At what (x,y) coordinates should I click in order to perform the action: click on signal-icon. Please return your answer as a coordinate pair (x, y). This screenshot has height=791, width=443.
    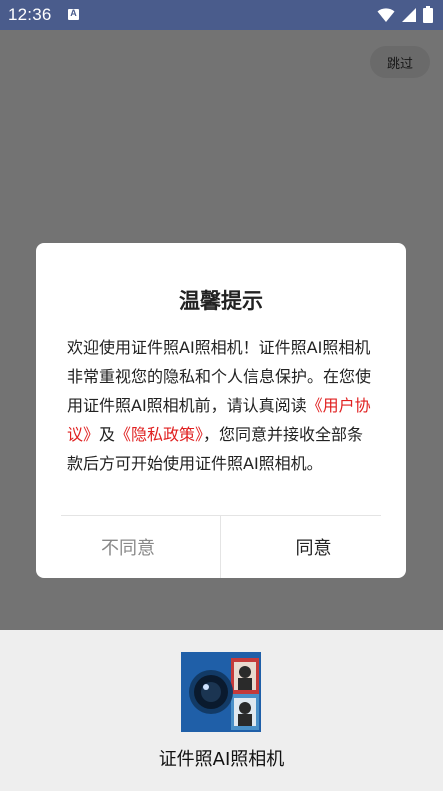
    Looking at the image, I should click on (409, 15).